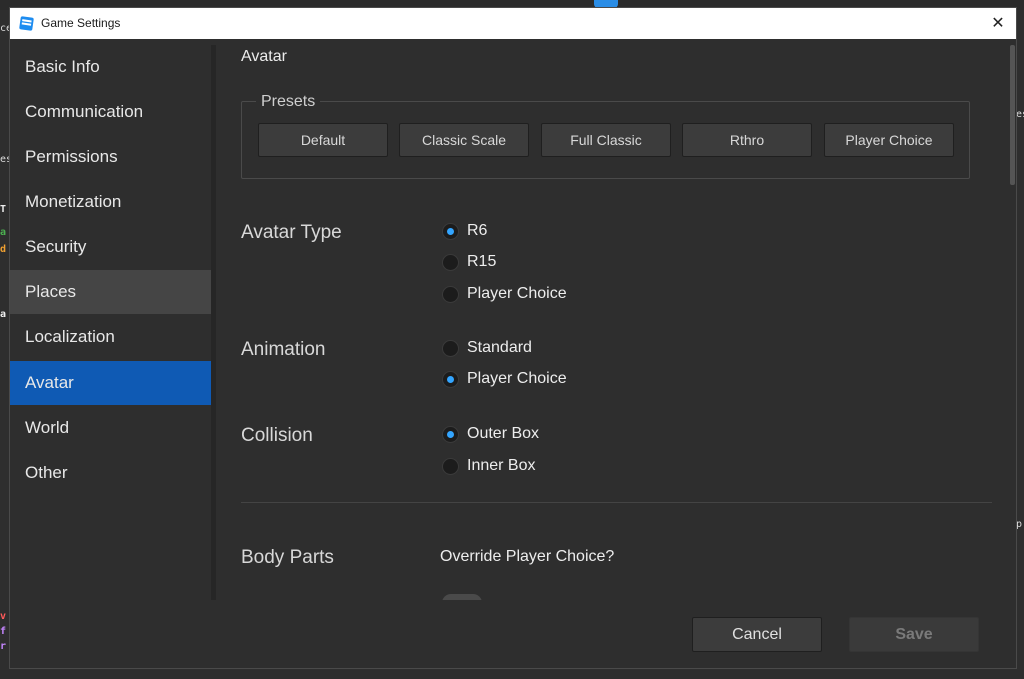 The width and height of the screenshot is (1024, 679). What do you see at coordinates (1020, 344) in the screenshot?
I see `studio-right-panel: es p` at bounding box center [1020, 344].